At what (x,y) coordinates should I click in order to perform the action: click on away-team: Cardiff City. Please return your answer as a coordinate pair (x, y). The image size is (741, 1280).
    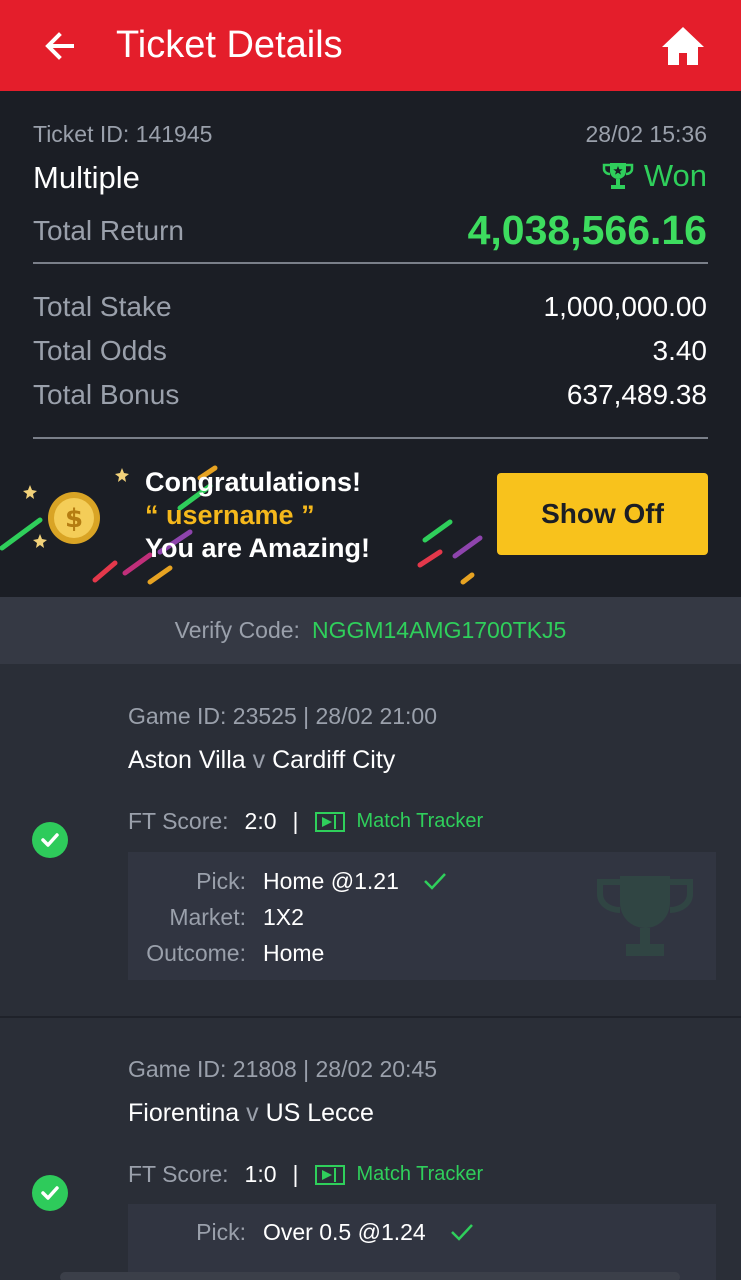
    Looking at the image, I should click on (334, 760).